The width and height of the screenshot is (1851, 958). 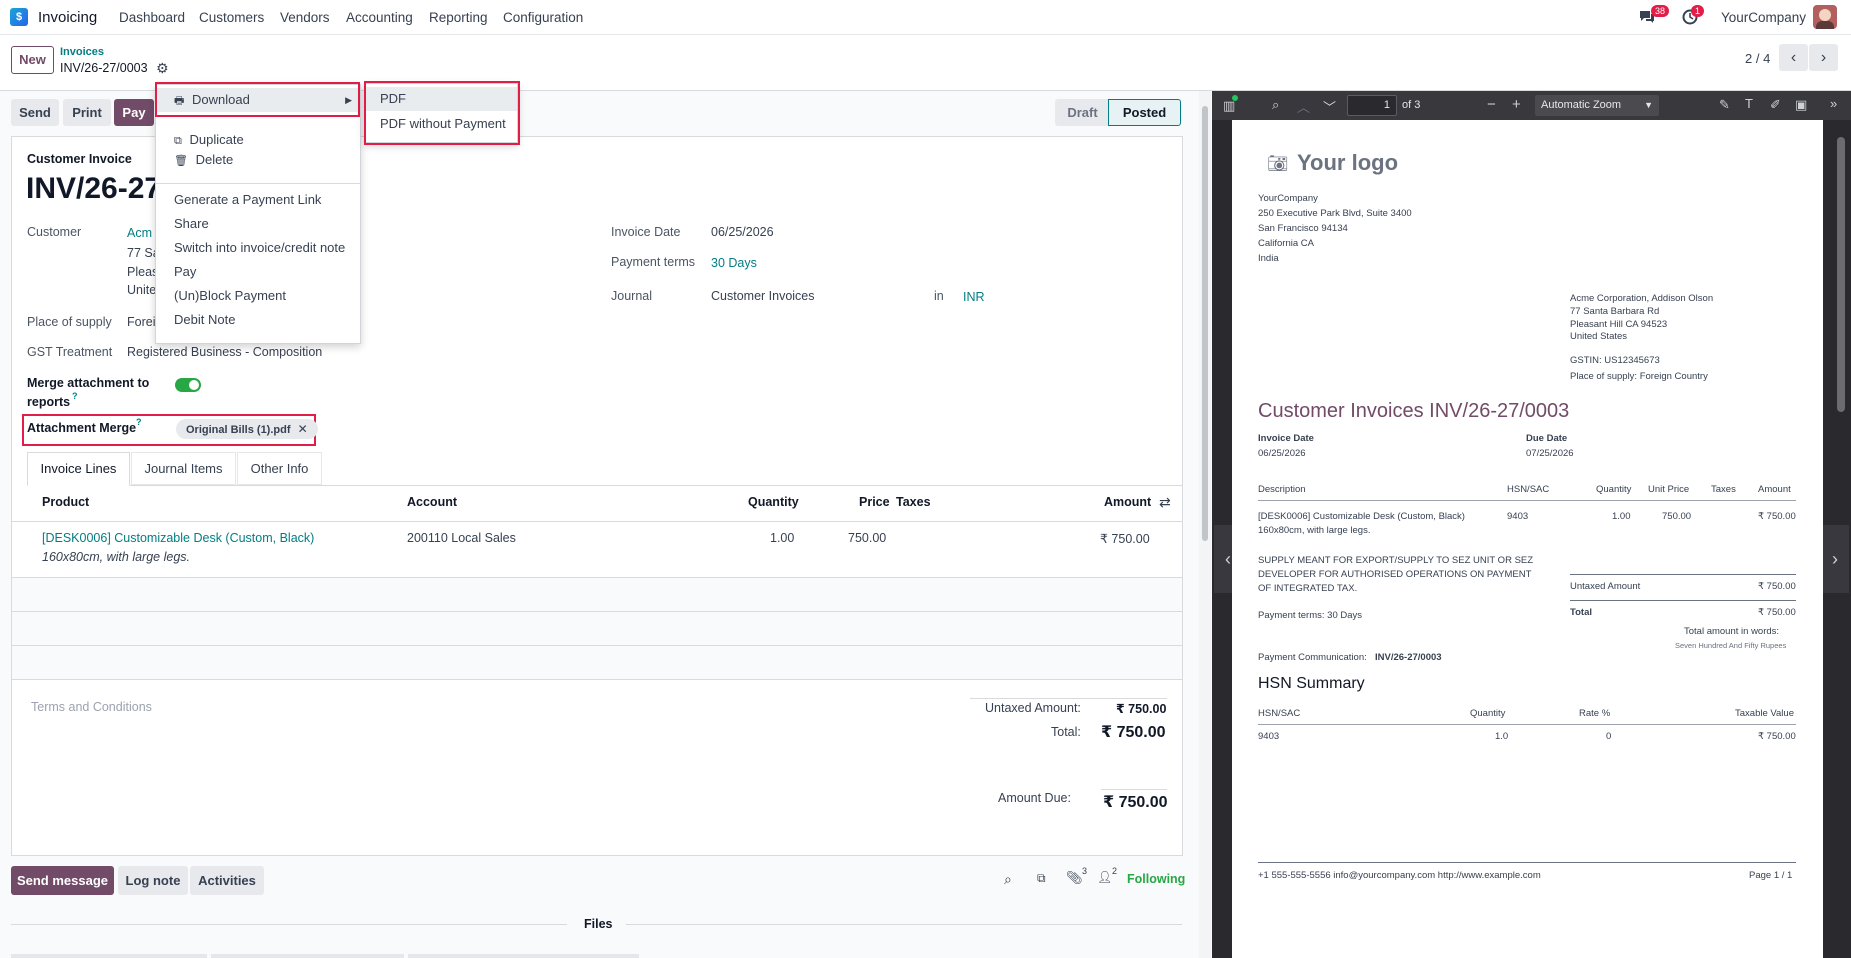 What do you see at coordinates (224, 352) in the screenshot?
I see `gst-treatment-value: Registered Business - Composition` at bounding box center [224, 352].